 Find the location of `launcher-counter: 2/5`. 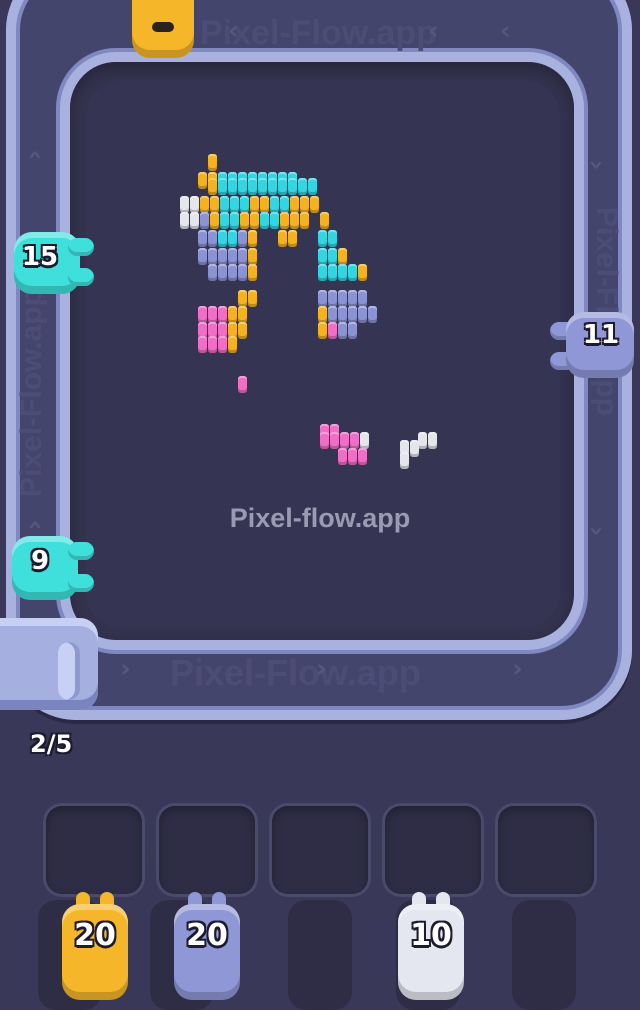

launcher-counter: 2/5 is located at coordinates (51, 744).